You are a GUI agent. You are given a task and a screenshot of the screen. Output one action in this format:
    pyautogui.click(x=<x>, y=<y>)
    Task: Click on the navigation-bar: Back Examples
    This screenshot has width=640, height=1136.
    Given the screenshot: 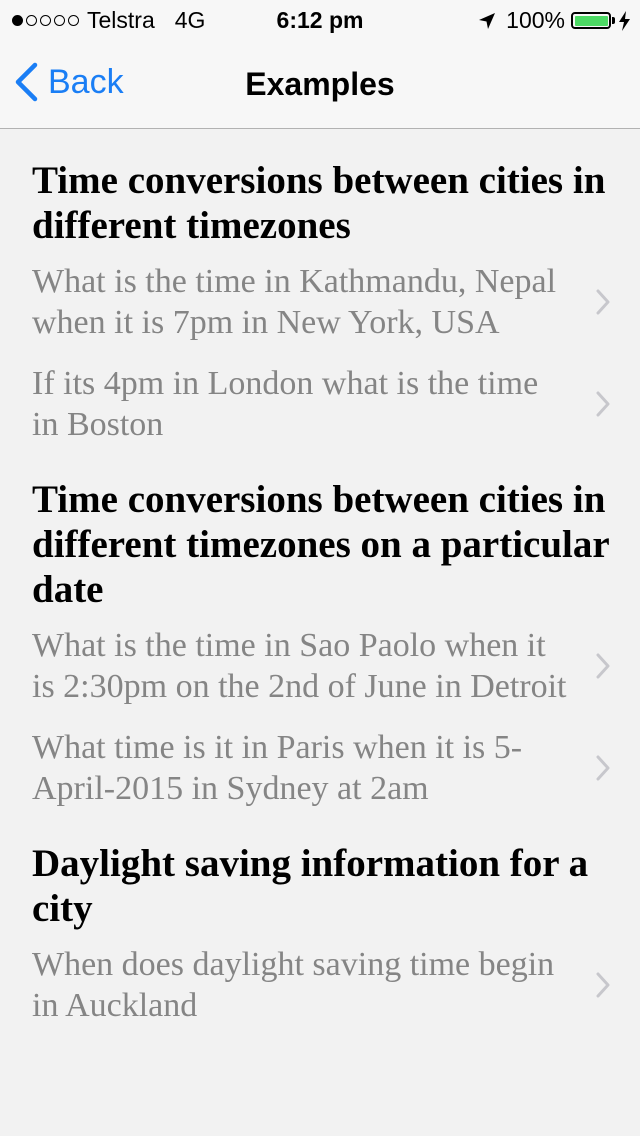 What is the action you would take?
    pyautogui.click(x=320, y=84)
    